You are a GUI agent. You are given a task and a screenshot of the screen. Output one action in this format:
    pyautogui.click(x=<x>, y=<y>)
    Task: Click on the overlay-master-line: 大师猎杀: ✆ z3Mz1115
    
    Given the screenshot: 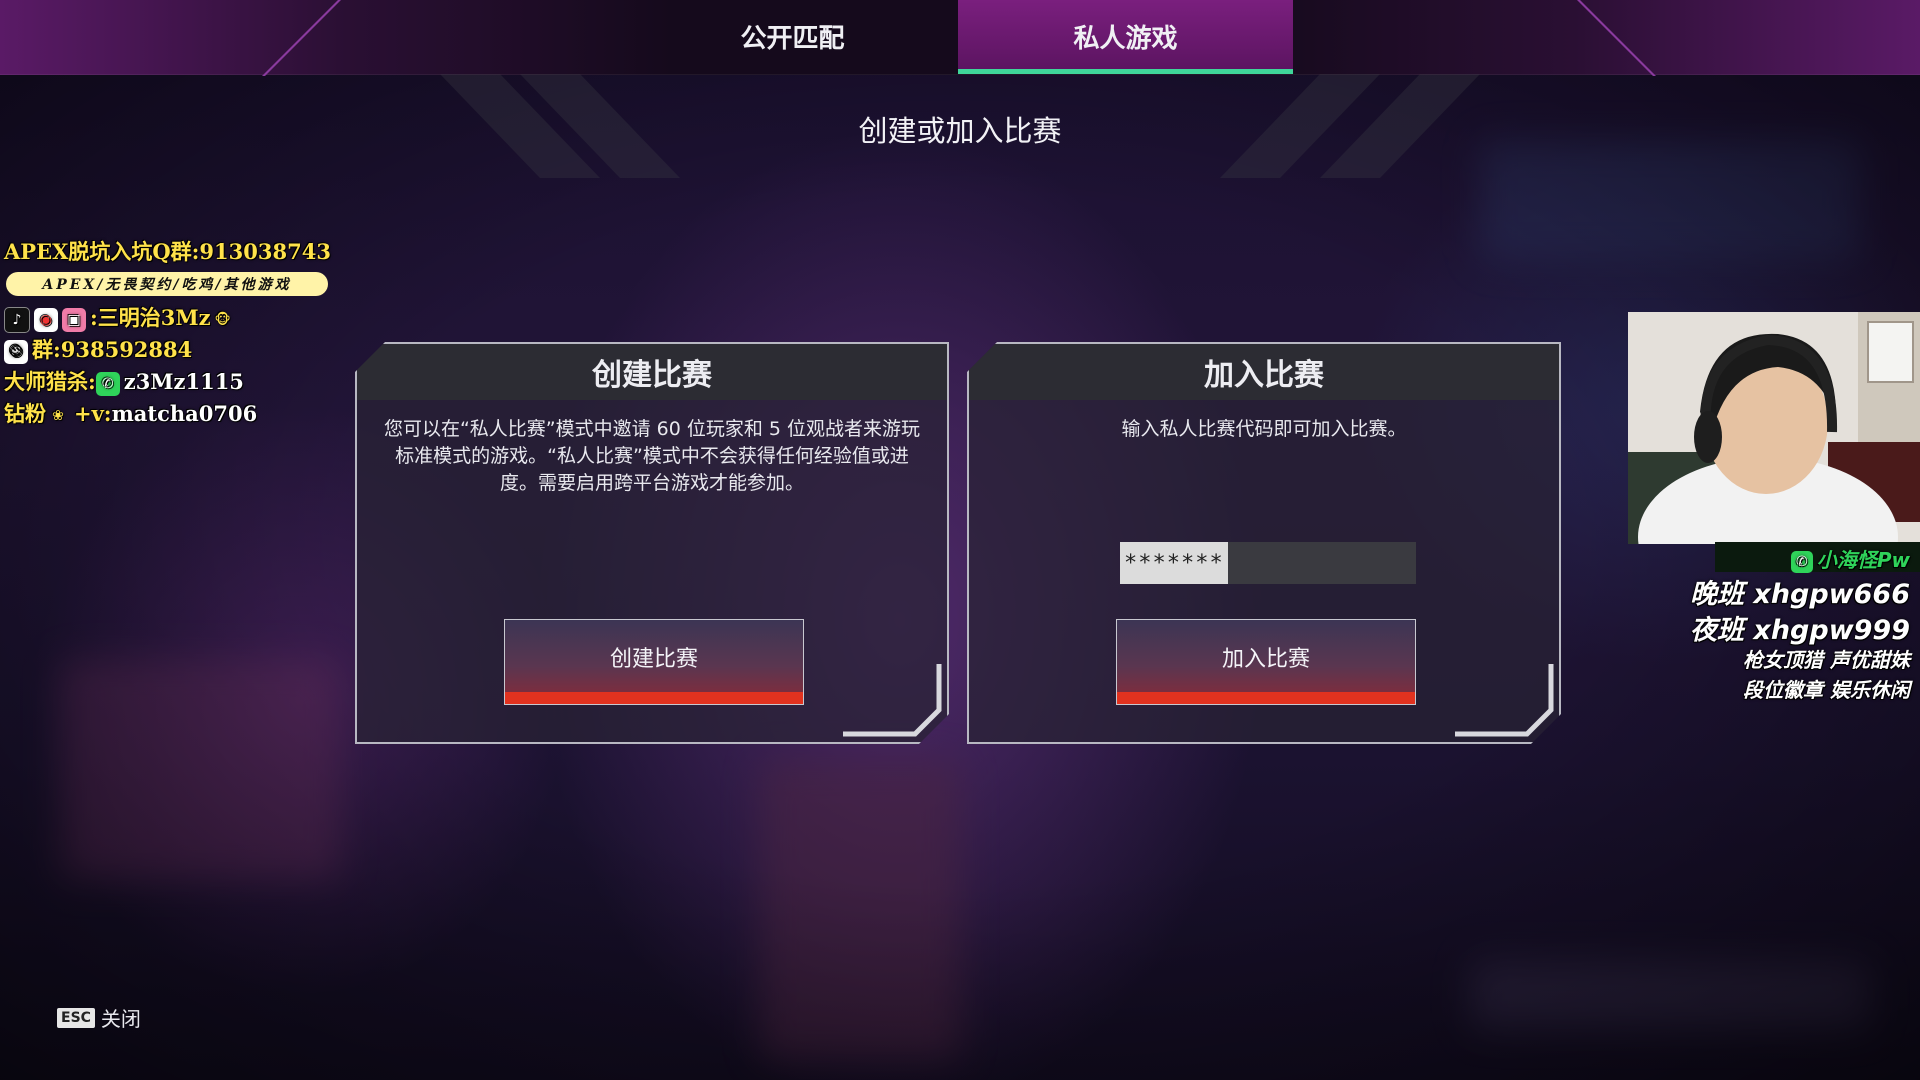 What is the action you would take?
    pyautogui.click(x=124, y=381)
    